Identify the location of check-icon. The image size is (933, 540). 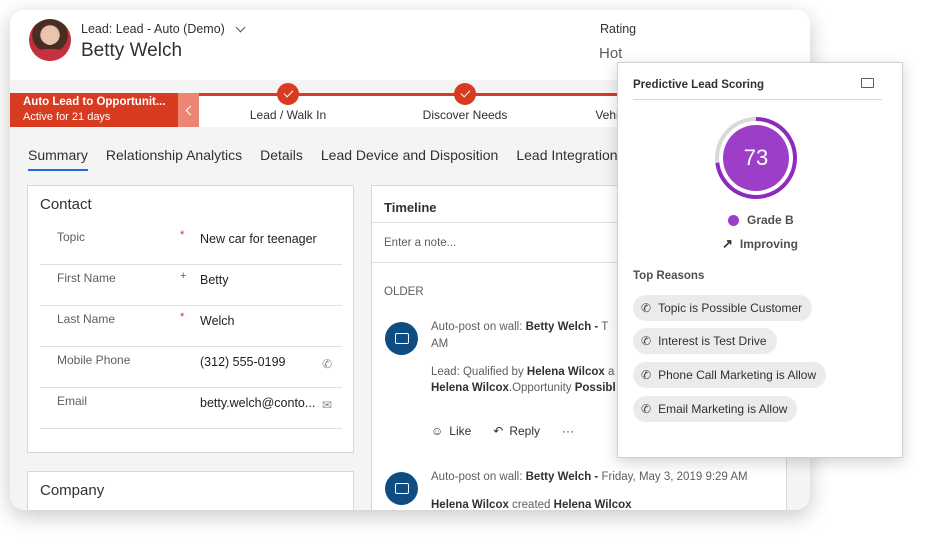
(465, 94).